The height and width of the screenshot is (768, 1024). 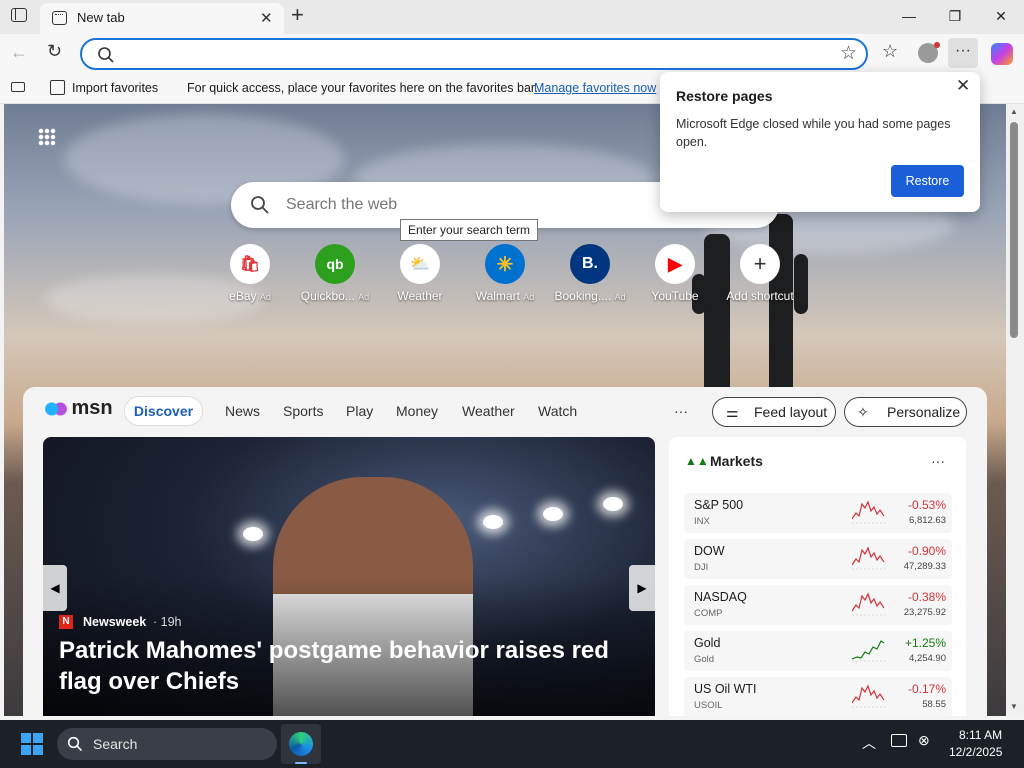 I want to click on tab-actions-icon, so click(x=19, y=15).